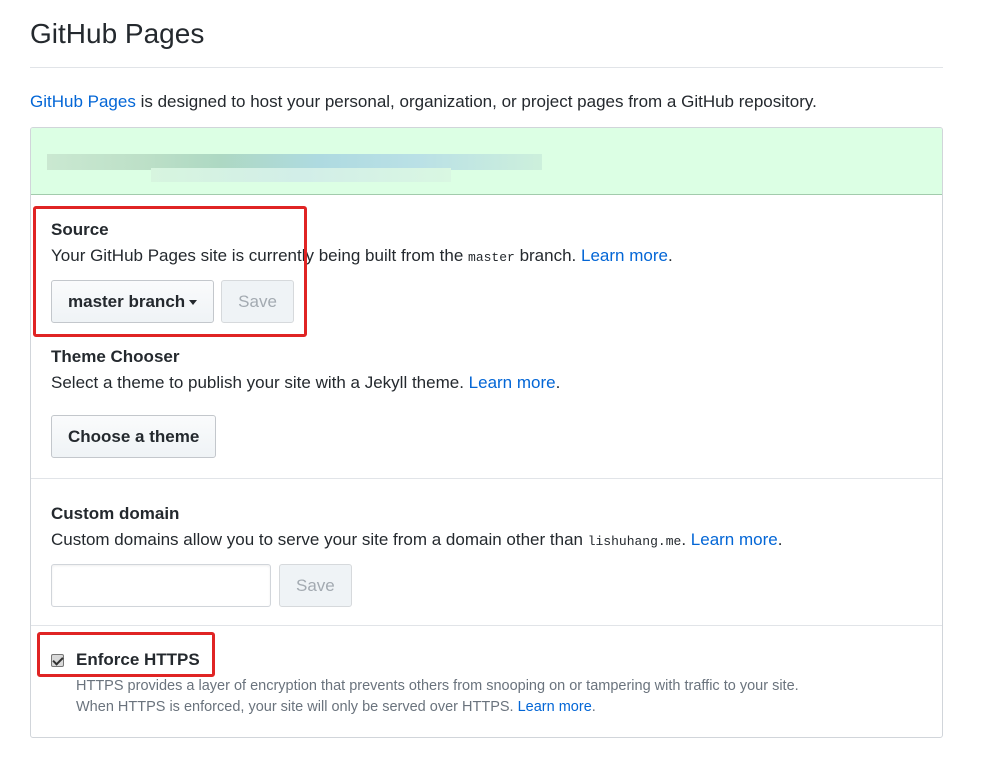 The image size is (983, 765). I want to click on custom-domain-label: Custom domain, so click(115, 513).